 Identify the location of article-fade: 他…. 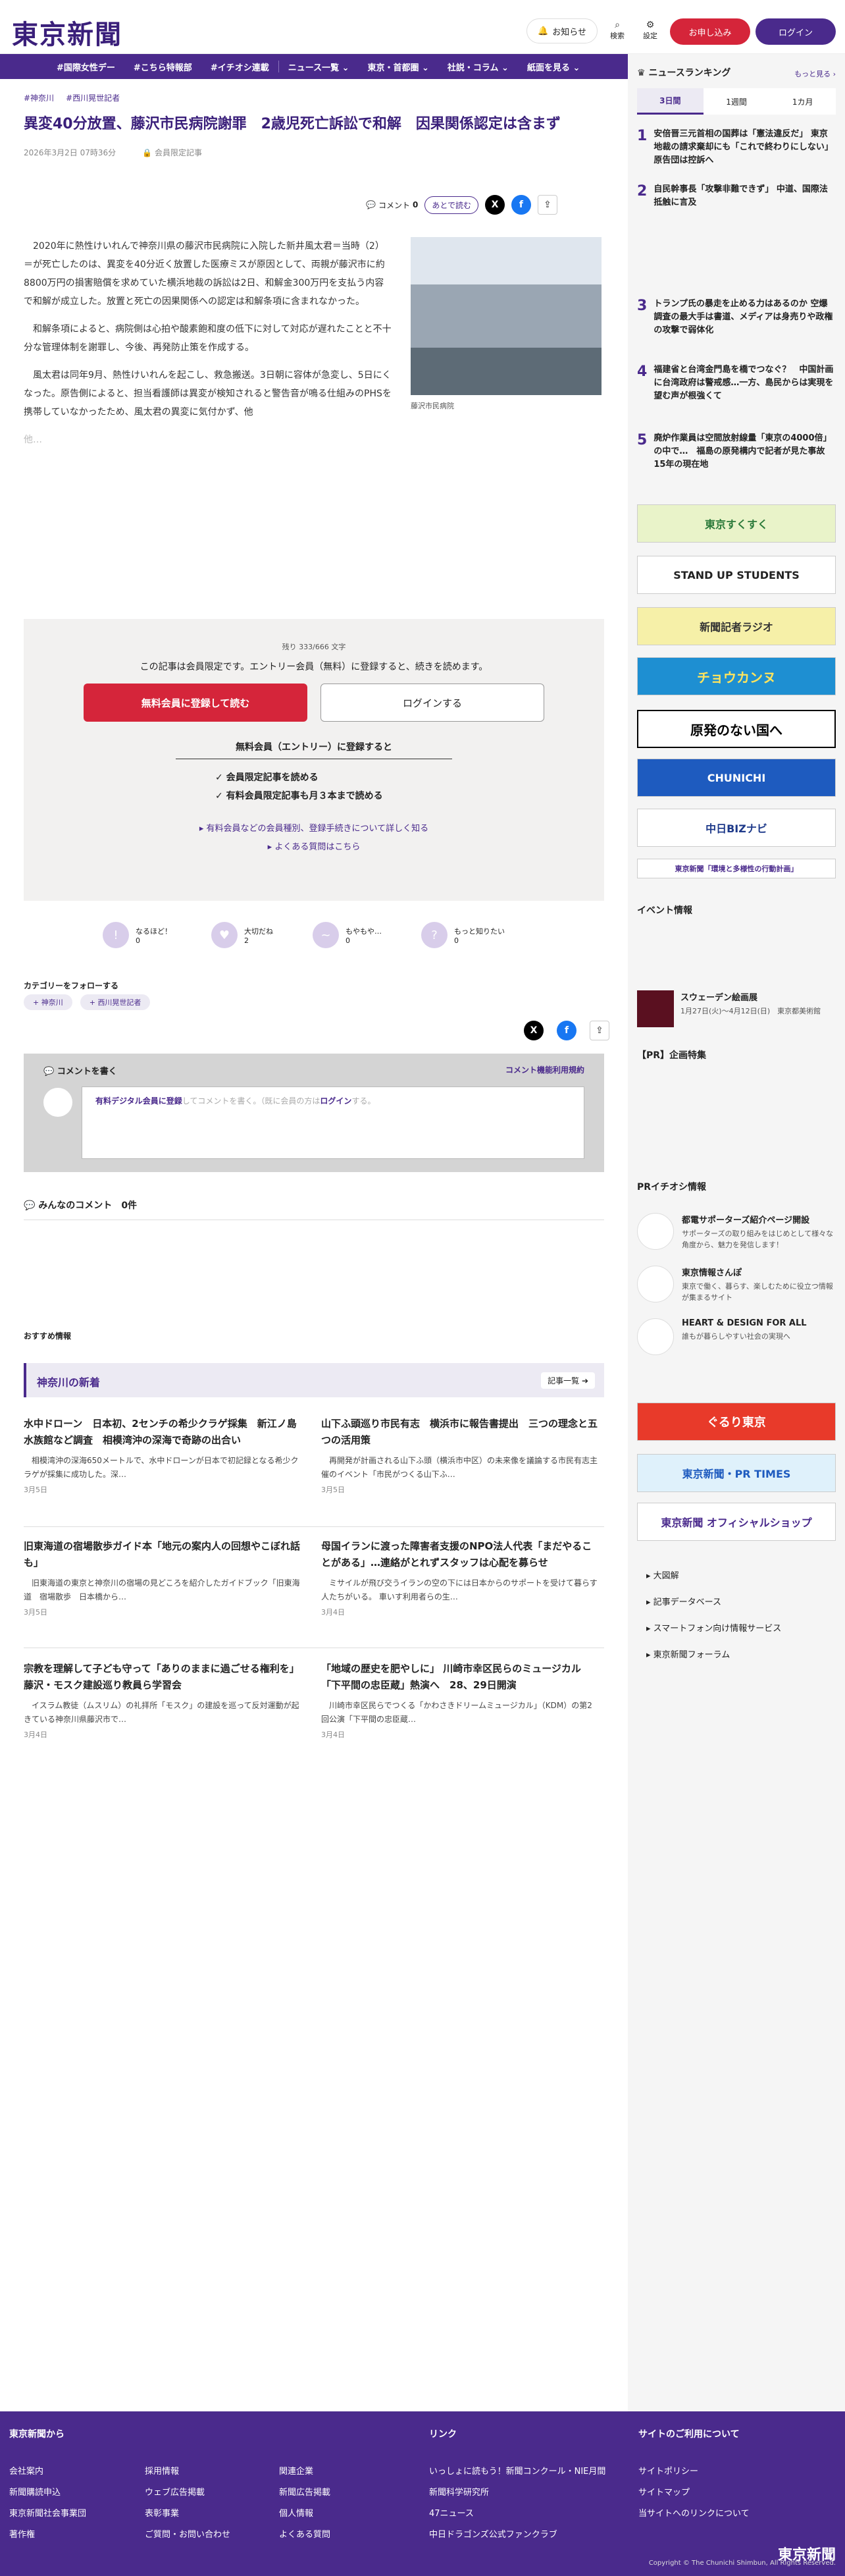
(33, 440).